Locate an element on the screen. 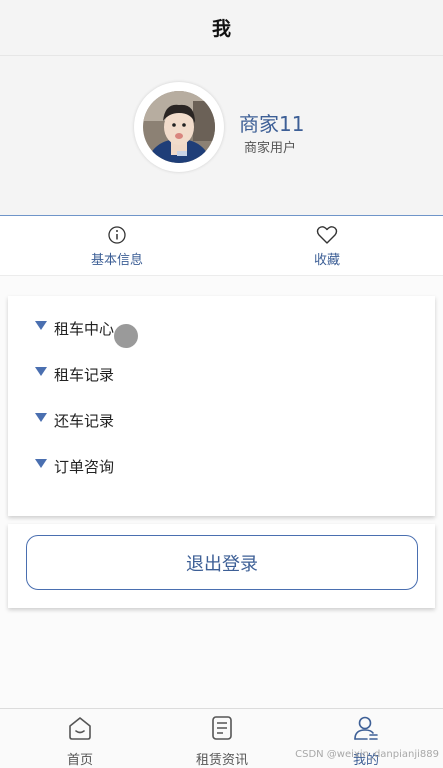  avatar-photo is located at coordinates (179, 127).